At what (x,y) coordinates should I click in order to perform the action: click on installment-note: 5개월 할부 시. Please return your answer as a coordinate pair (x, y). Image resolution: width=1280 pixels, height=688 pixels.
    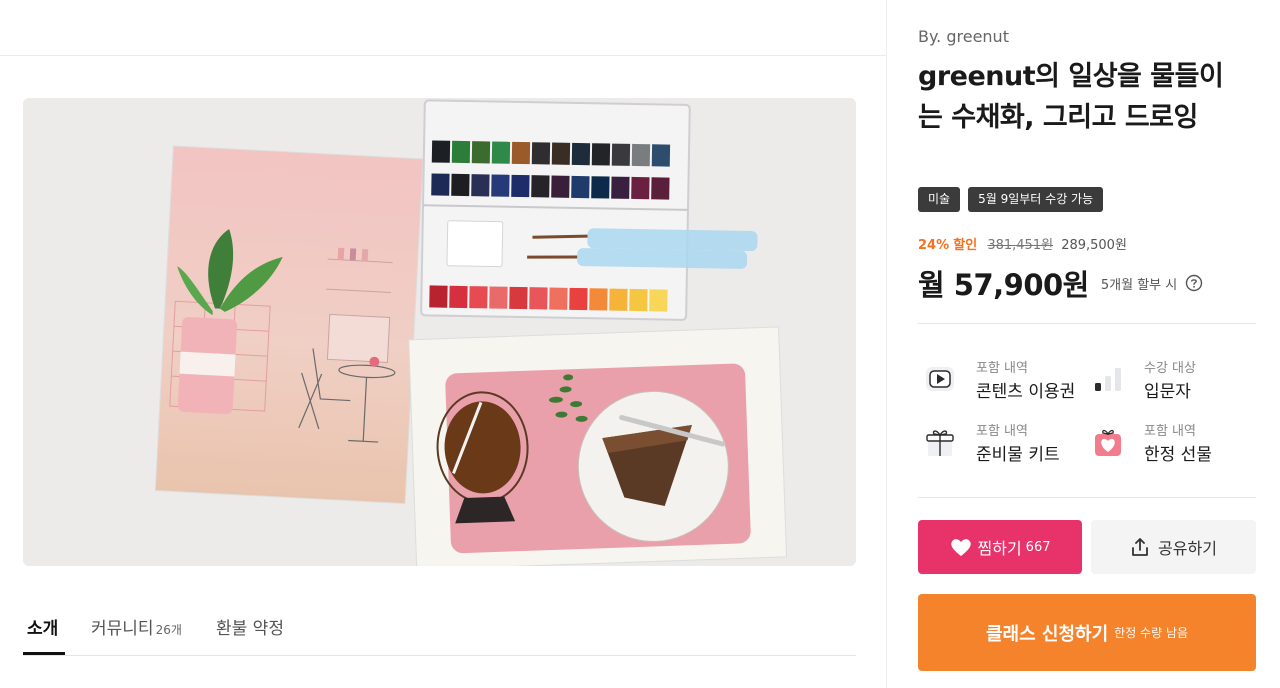
    Looking at the image, I should click on (1139, 285).